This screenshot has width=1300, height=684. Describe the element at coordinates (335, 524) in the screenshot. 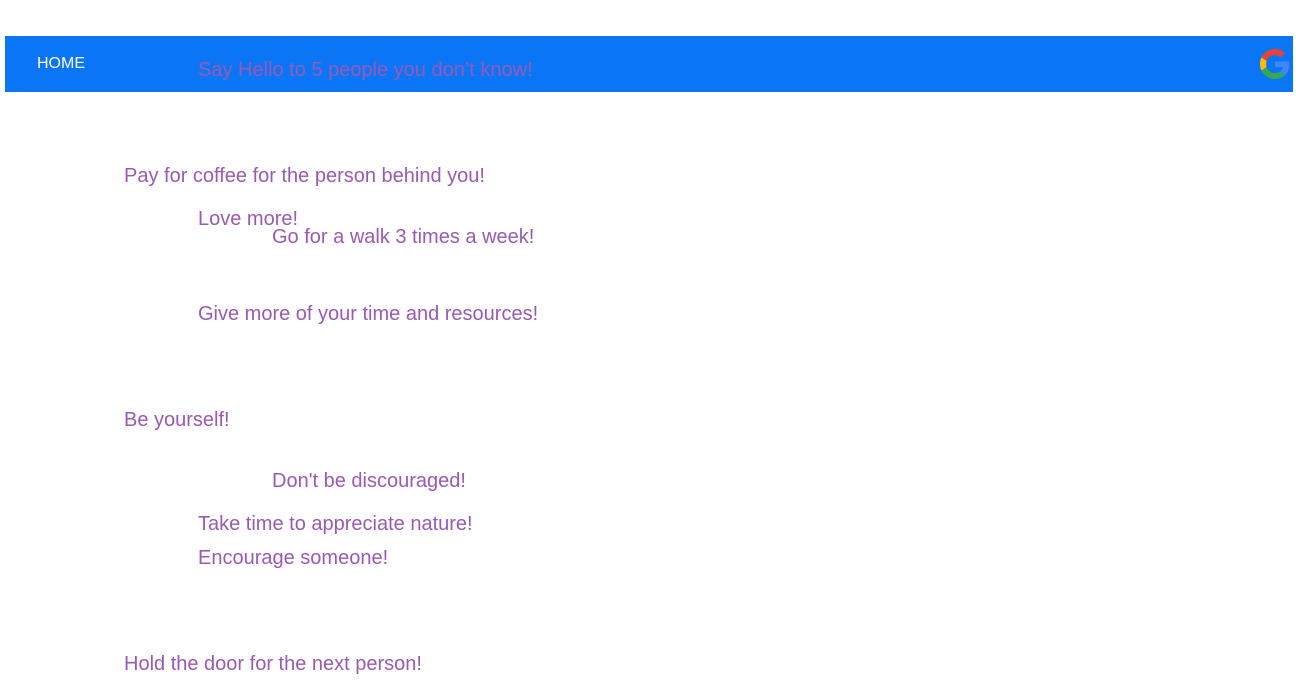

I see `message-item: Take time to appreciate nature!` at that location.